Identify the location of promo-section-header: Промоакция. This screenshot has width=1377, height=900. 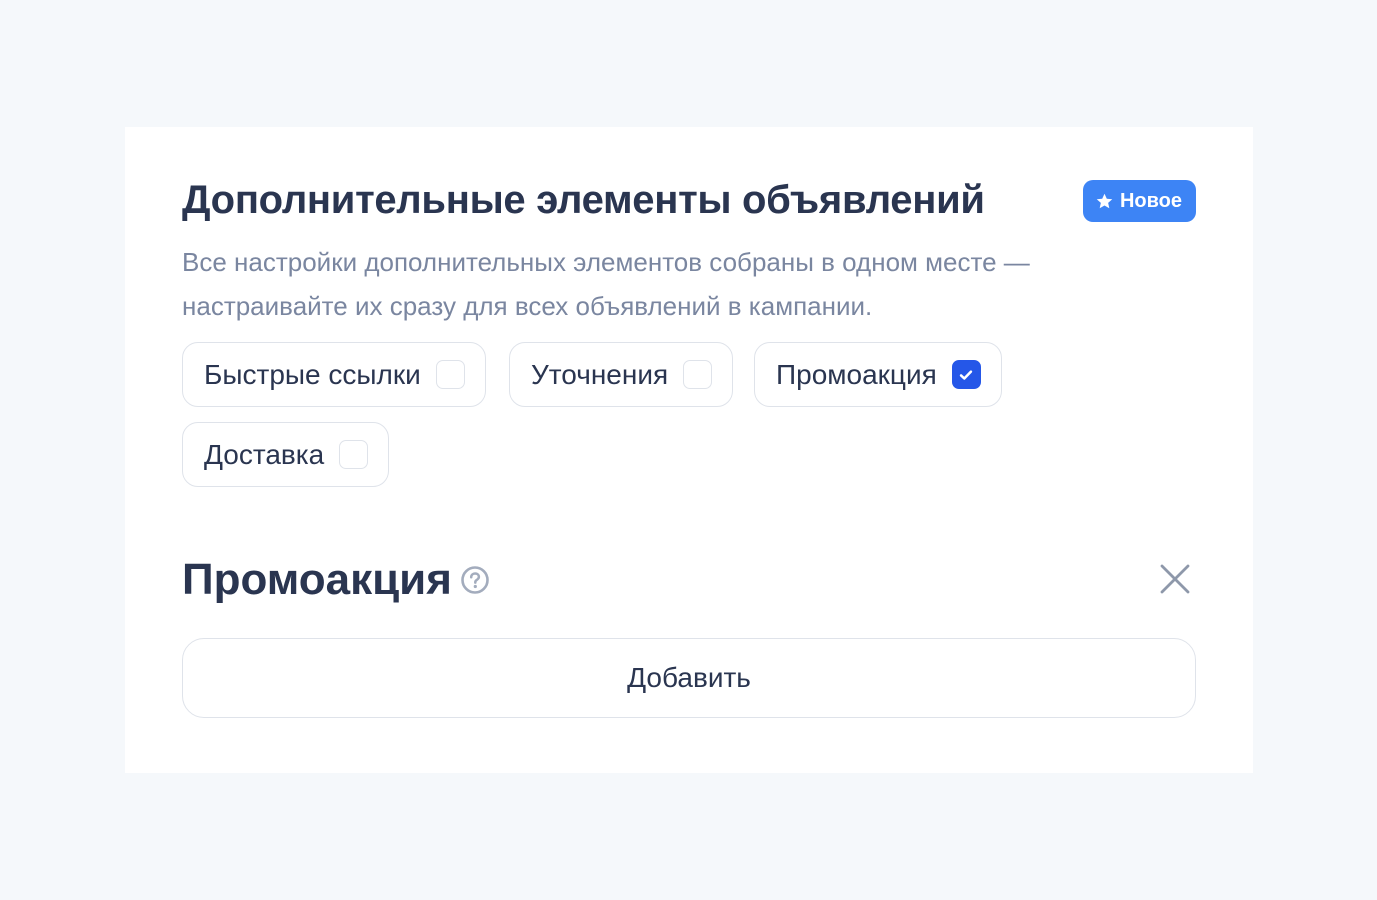
(689, 580).